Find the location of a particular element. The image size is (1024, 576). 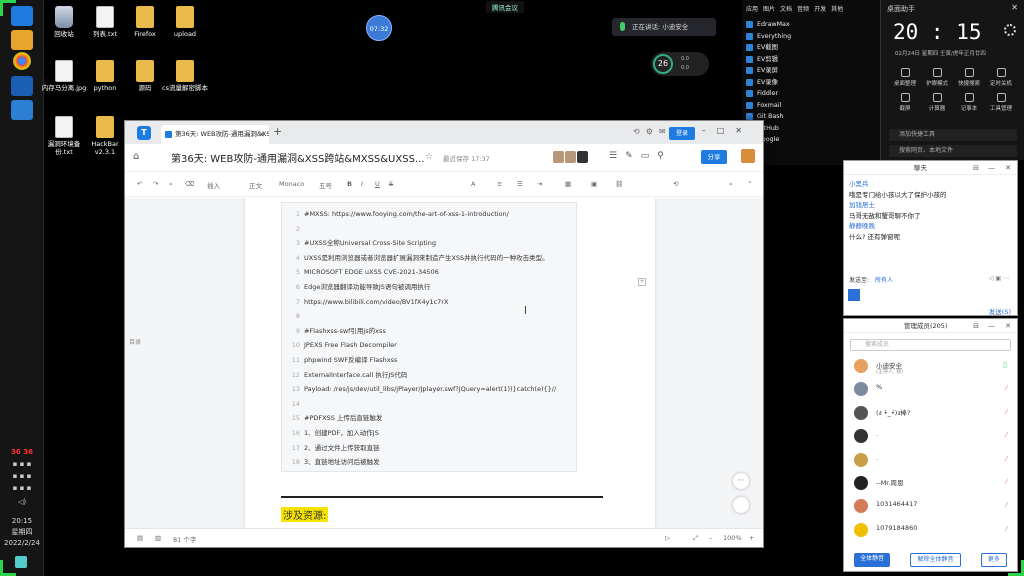

notification-icon is located at coordinates (21, 562).